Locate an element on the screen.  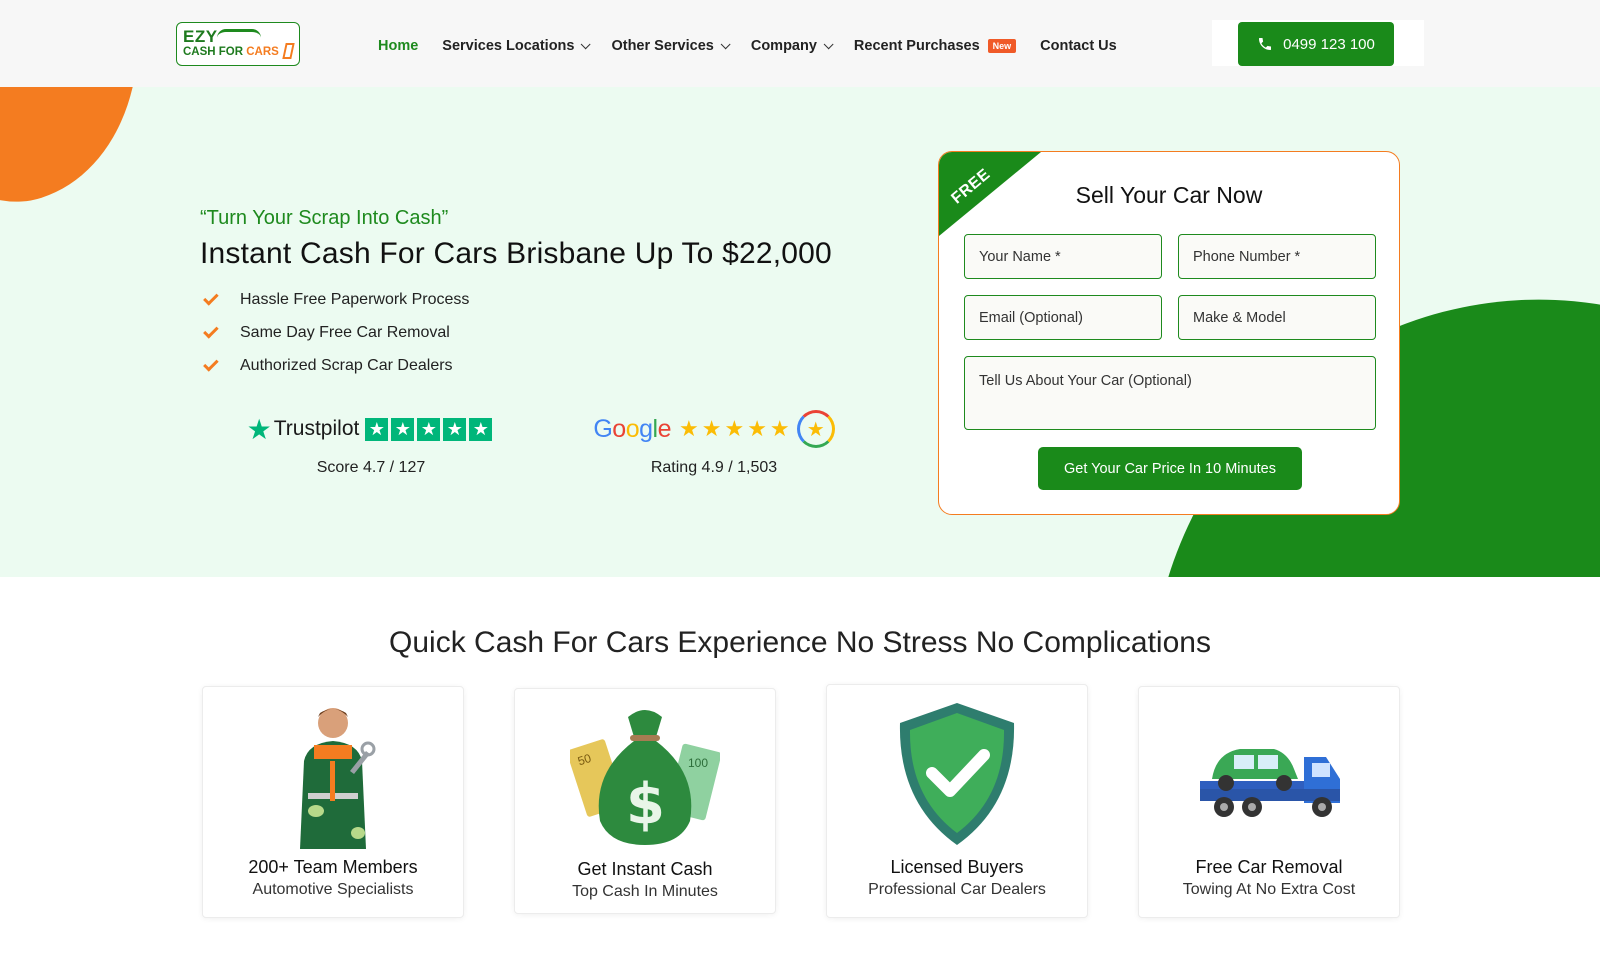
name-field: Your Name * is located at coordinates (1063, 256).